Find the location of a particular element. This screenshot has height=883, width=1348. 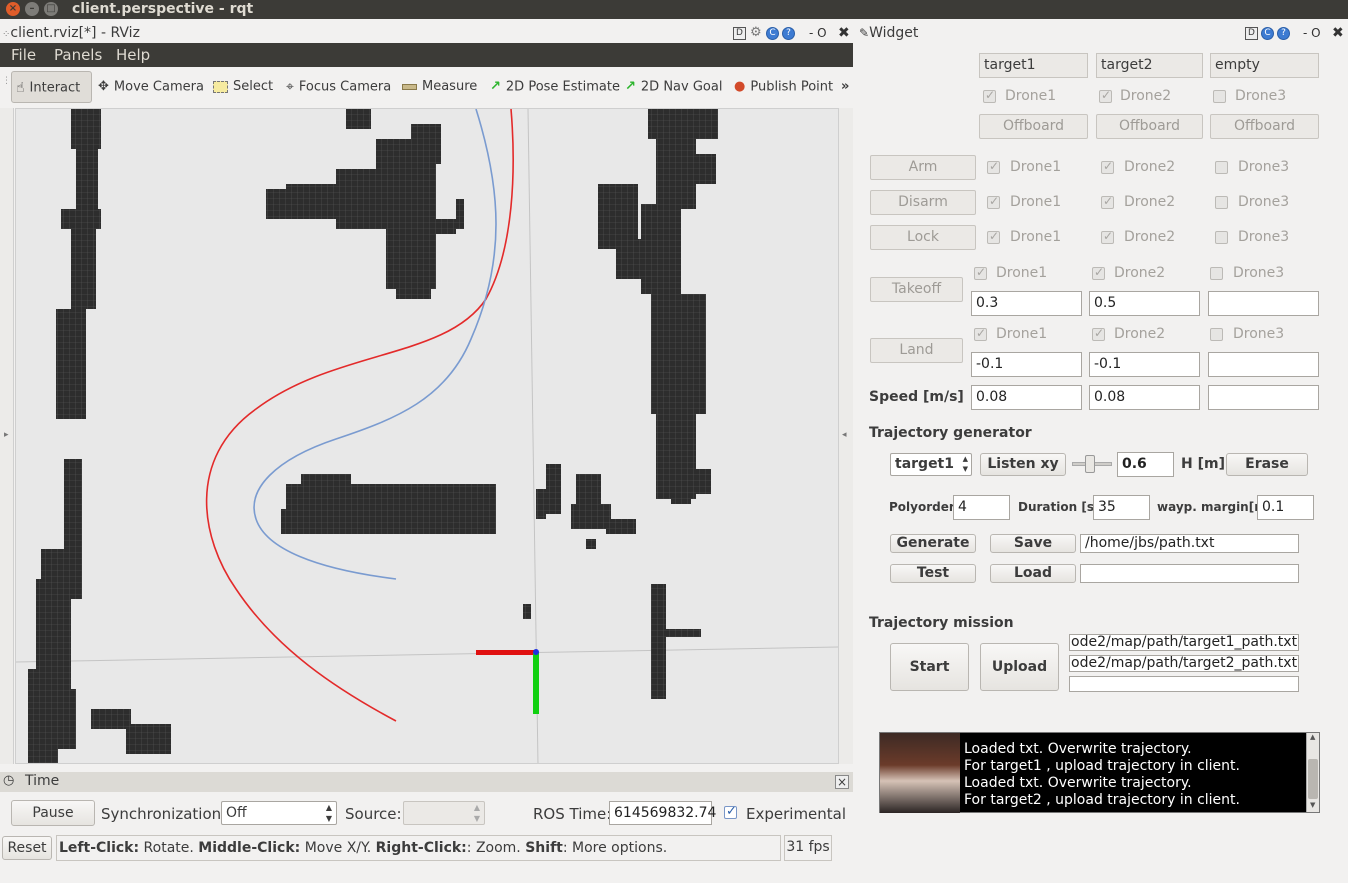

tool-interact: ☝ Interact is located at coordinates (51, 87).